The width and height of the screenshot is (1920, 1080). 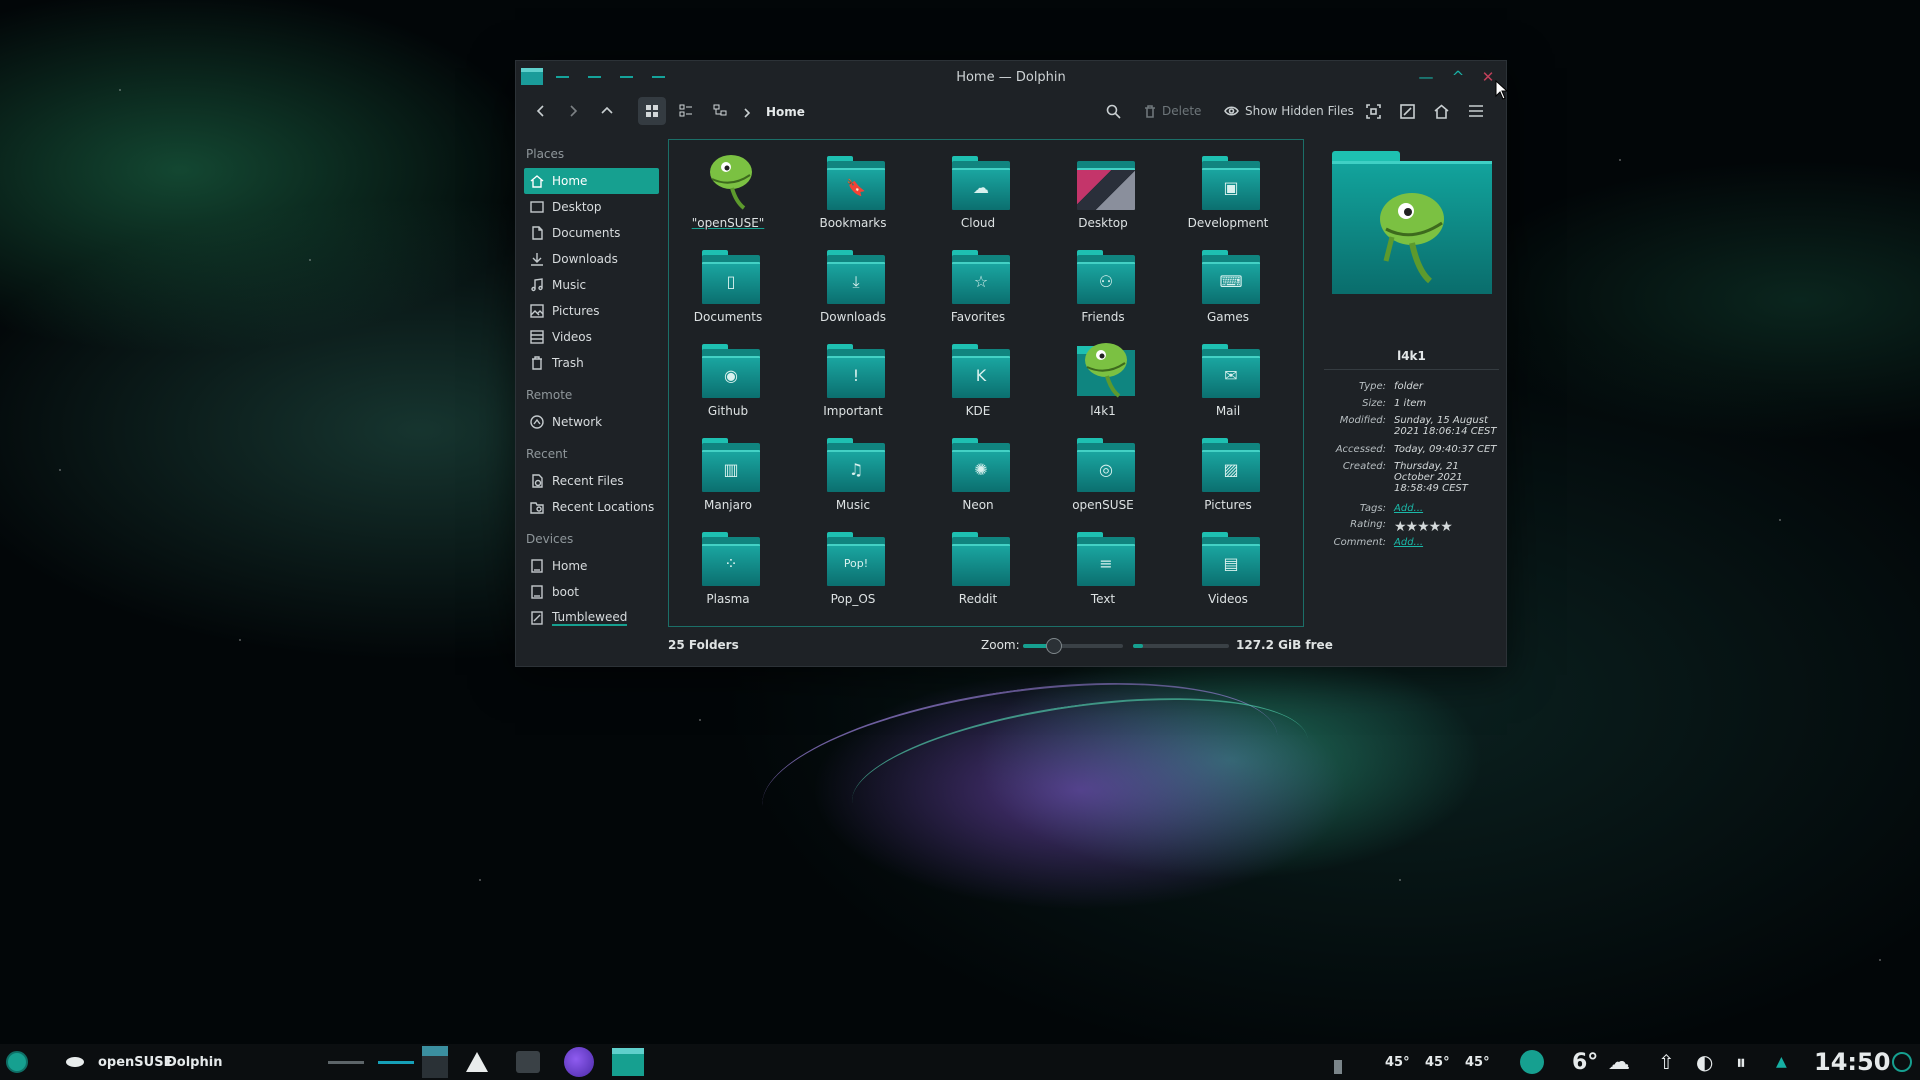 What do you see at coordinates (1011, 77) in the screenshot?
I see `title-bar: Home — Dolphin — ^ ✕` at bounding box center [1011, 77].